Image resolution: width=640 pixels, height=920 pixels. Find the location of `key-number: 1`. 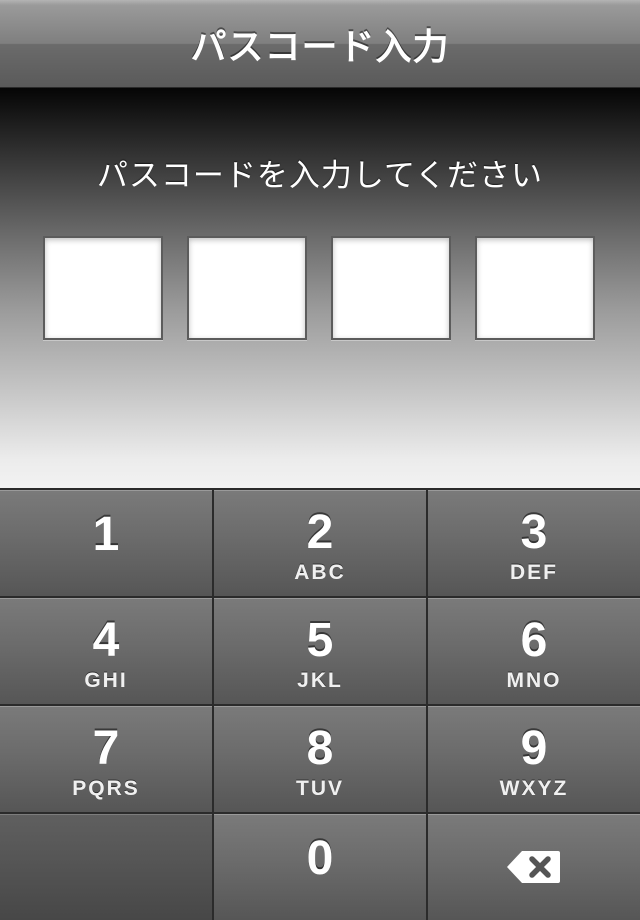

key-number: 1 is located at coordinates (106, 534).